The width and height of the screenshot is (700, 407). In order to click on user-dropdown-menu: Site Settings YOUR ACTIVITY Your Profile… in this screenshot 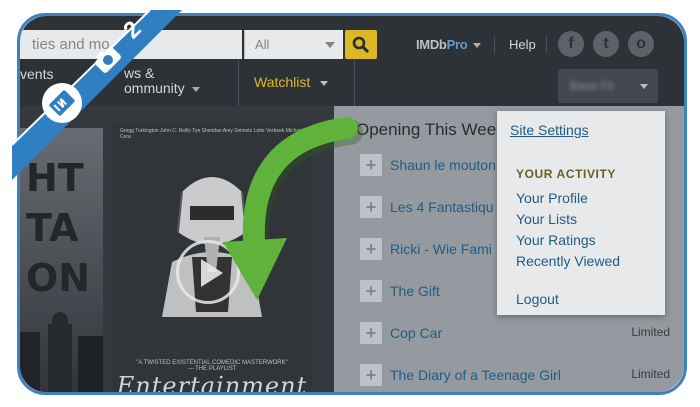, I will do `click(581, 213)`.